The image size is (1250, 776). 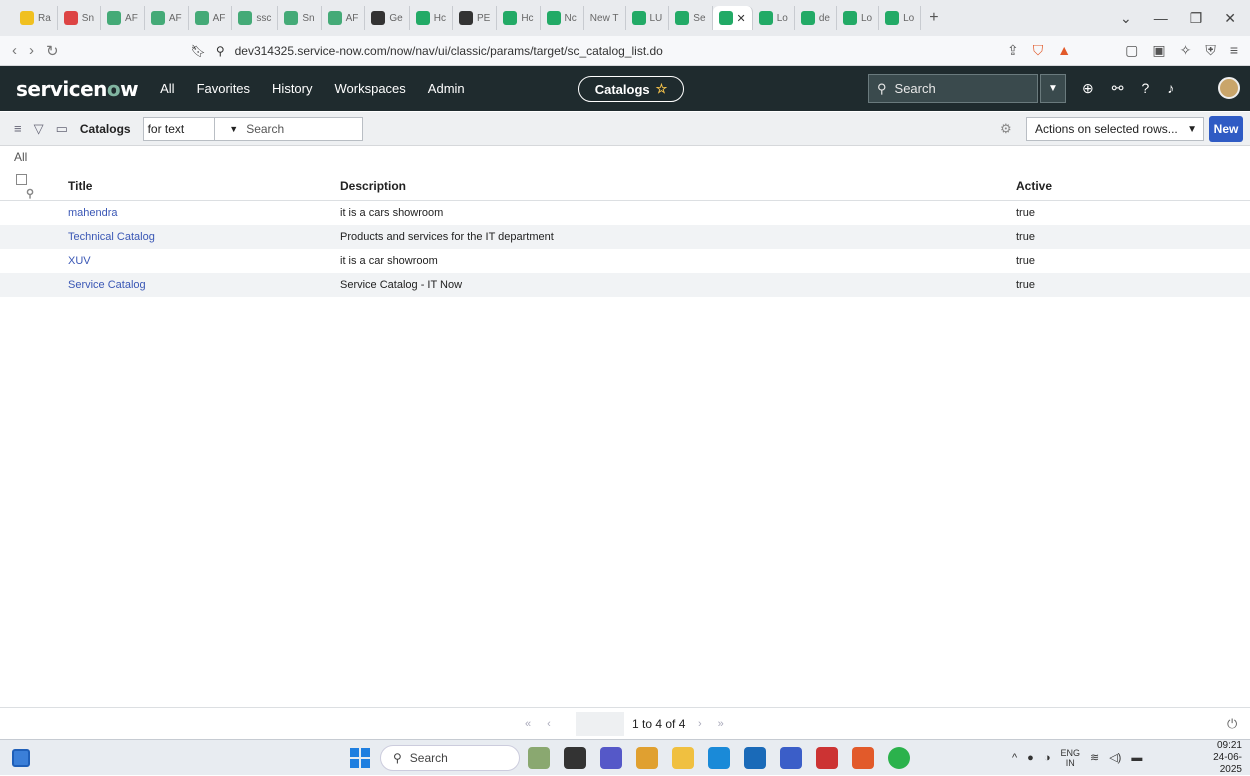 What do you see at coordinates (1088, 88) in the screenshot?
I see `globe-icon: ⊕` at bounding box center [1088, 88].